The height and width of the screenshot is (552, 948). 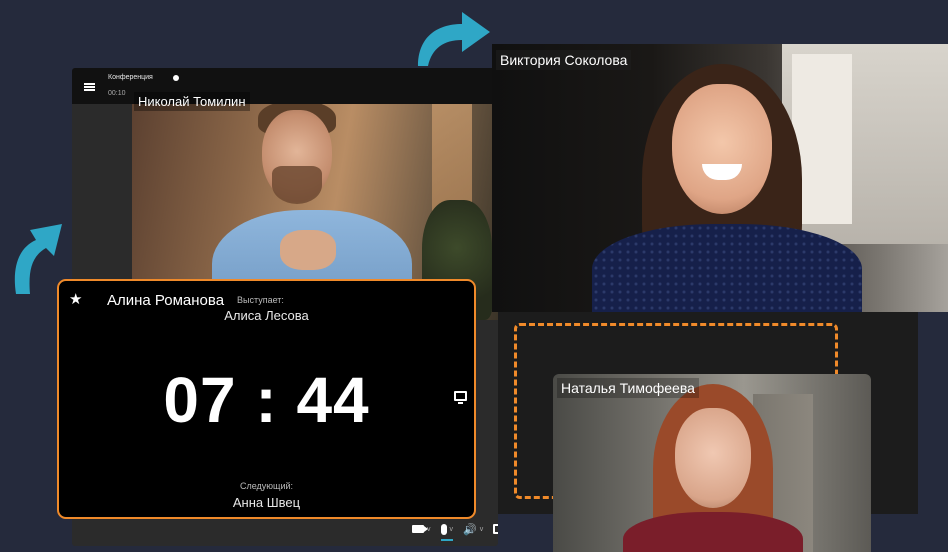 I want to click on video-tile-natalia: Наталья Тимофеева, so click(x=712, y=463).